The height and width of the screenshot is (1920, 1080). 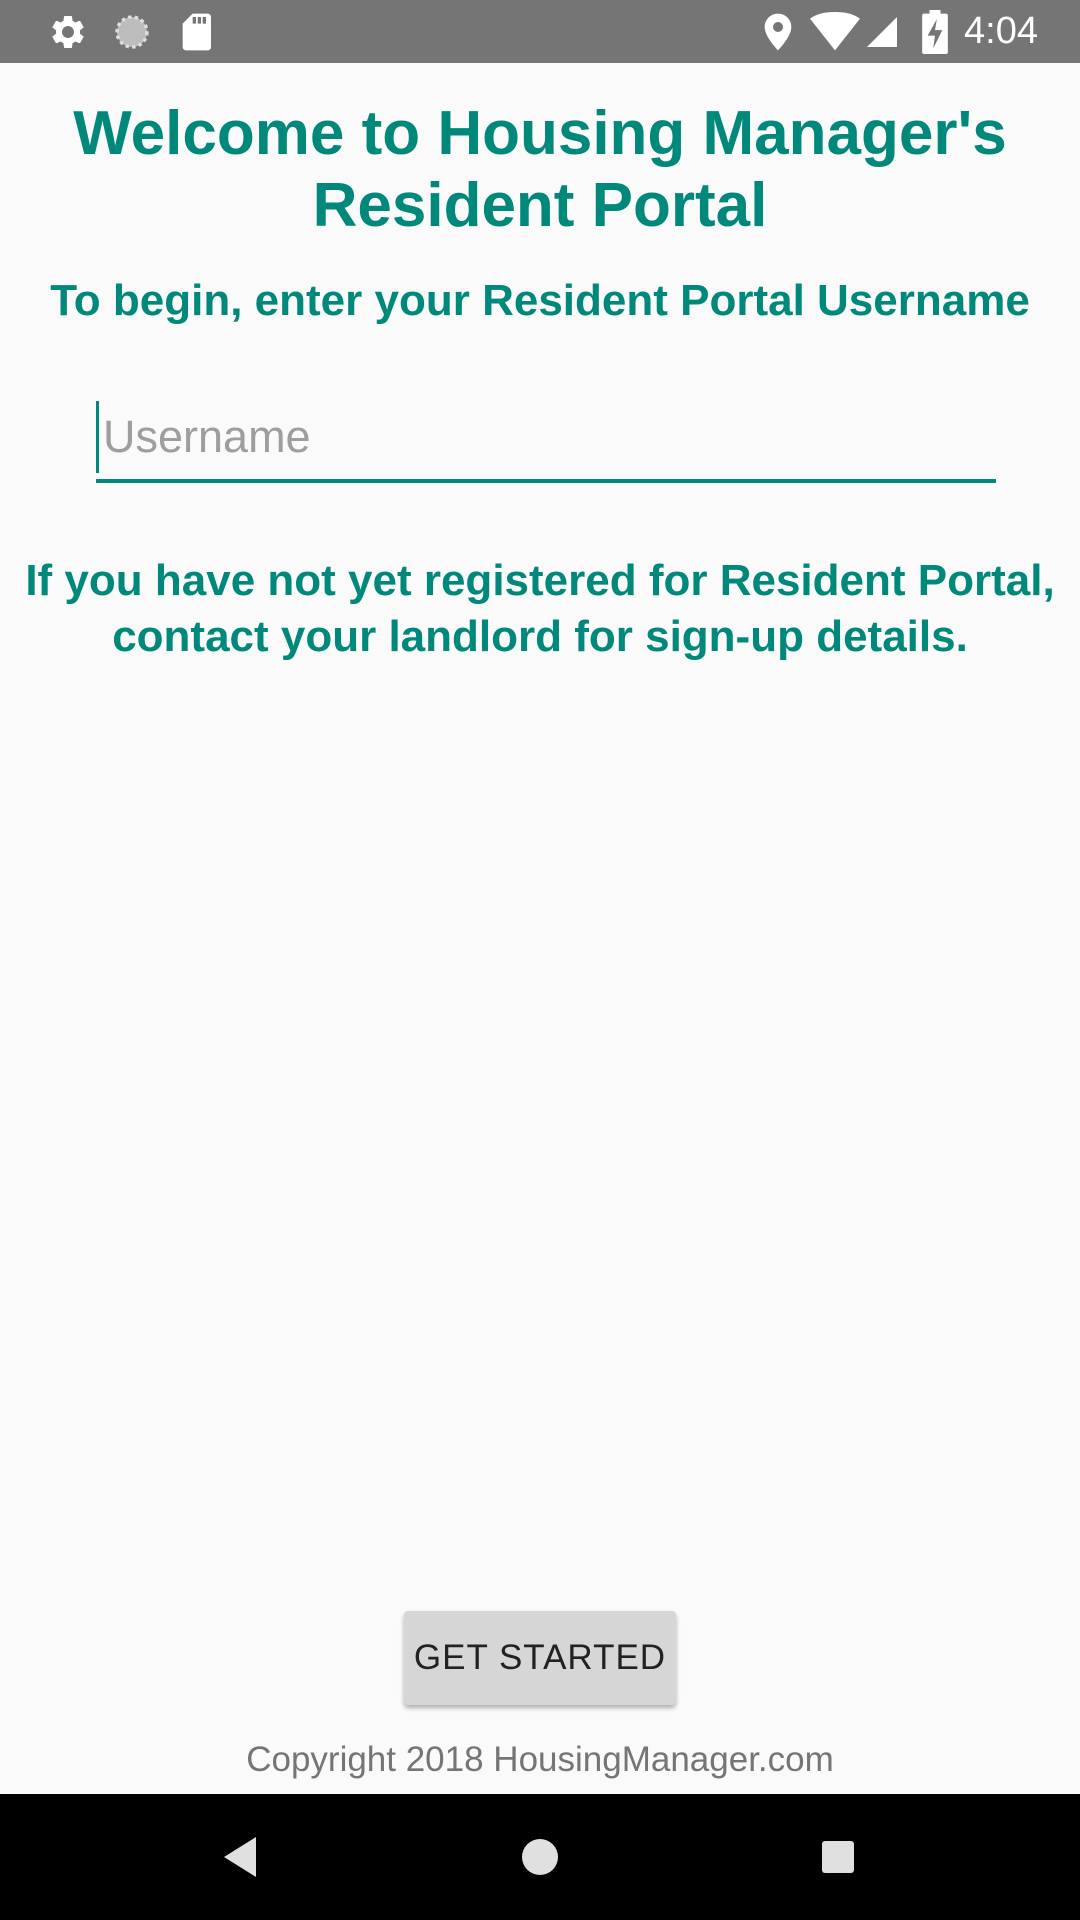 What do you see at coordinates (540, 31) in the screenshot?
I see `status-bar: 4:04` at bounding box center [540, 31].